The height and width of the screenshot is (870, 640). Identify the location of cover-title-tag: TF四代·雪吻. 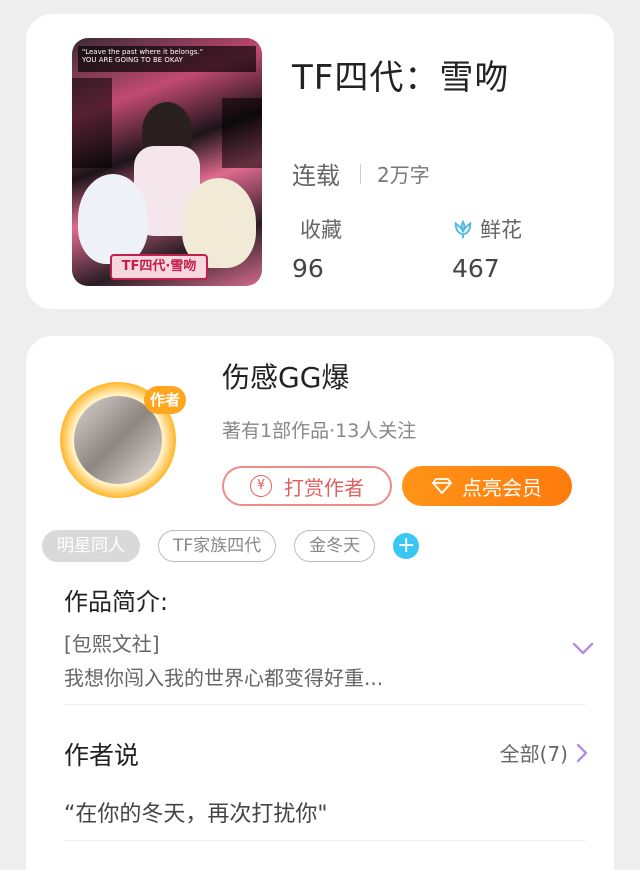
(159, 267).